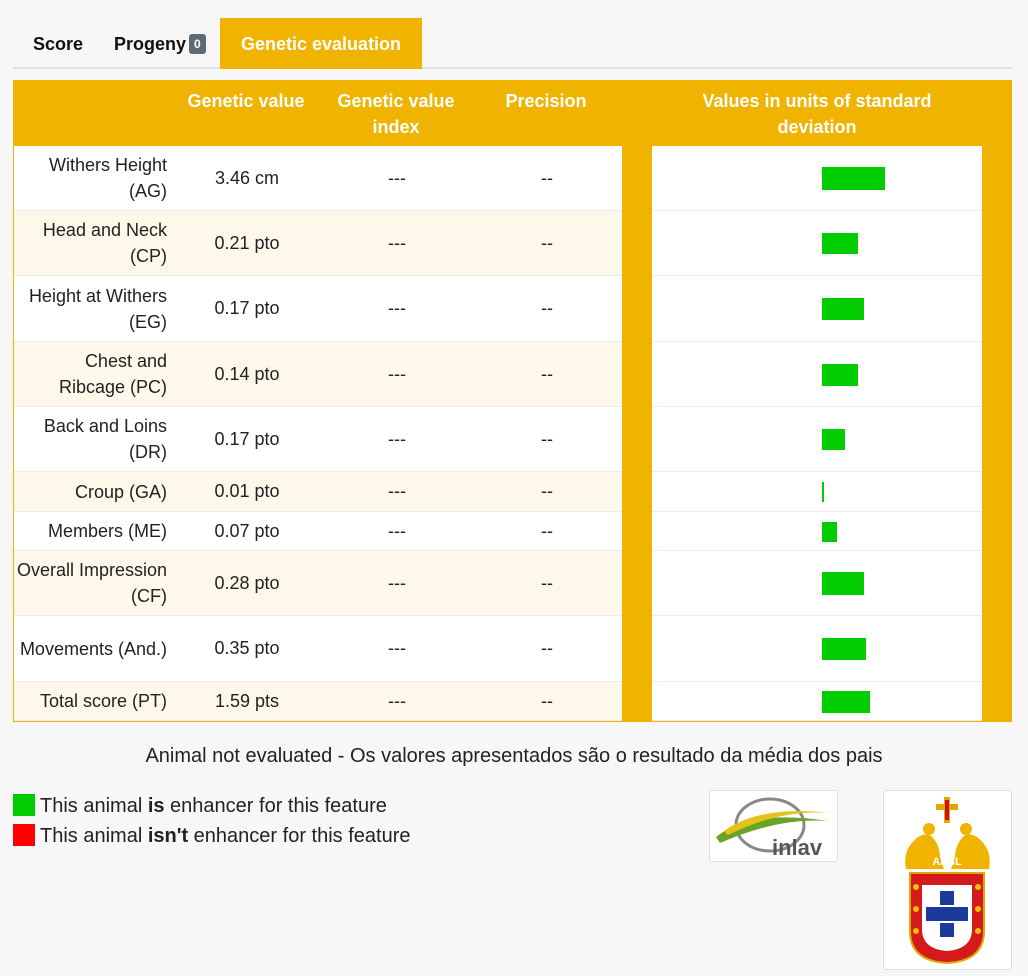 Image resolution: width=1028 pixels, height=976 pixels. Describe the element at coordinates (247, 530) in the screenshot. I see `genetic-value-cell: 0.07 pto` at that location.